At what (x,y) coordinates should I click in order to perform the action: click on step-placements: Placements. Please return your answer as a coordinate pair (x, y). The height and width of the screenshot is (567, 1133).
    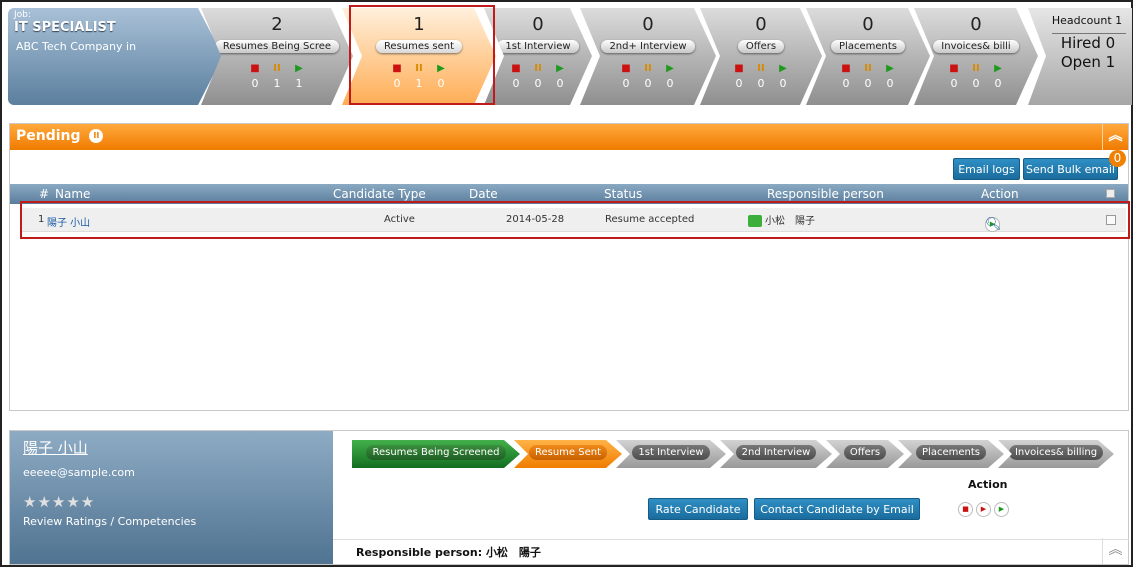
    Looking at the image, I should click on (951, 454).